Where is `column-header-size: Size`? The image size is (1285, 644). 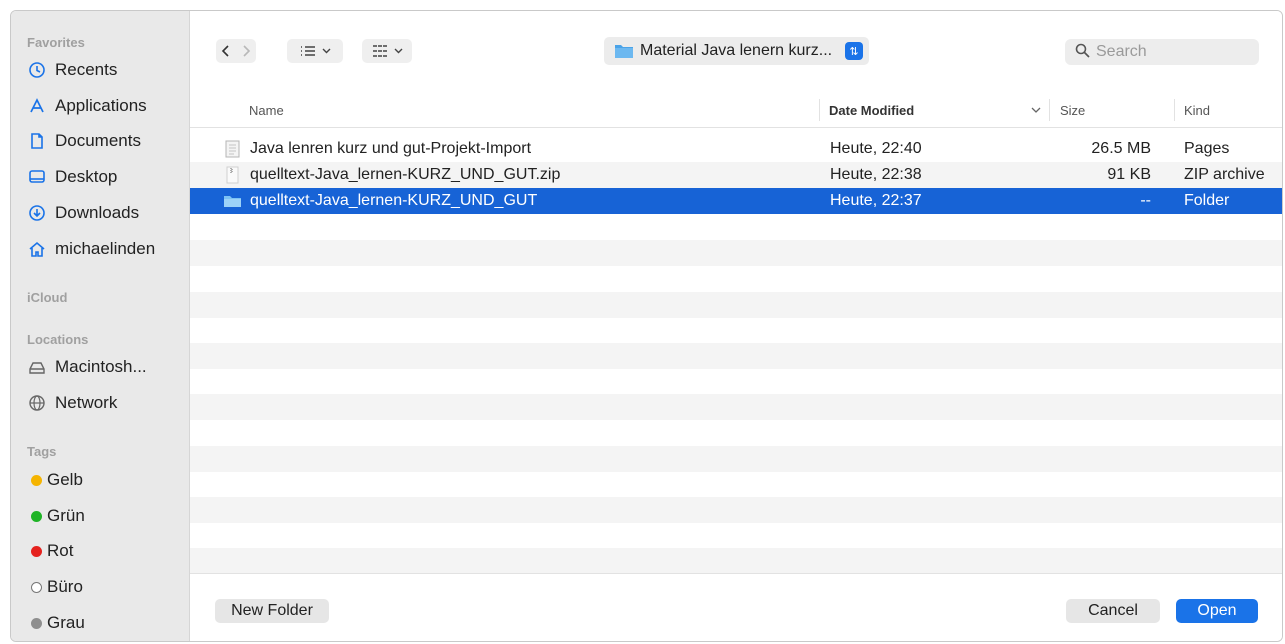 column-header-size: Size is located at coordinates (1072, 110).